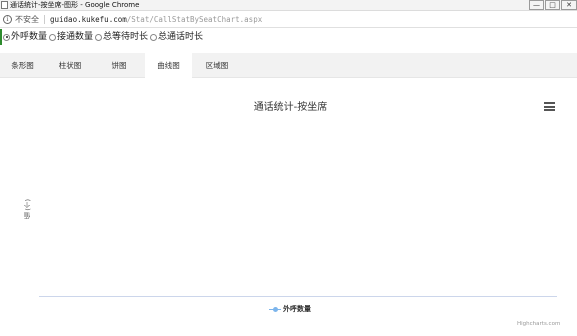 Image resolution: width=577 pixels, height=336 pixels. Describe the element at coordinates (6, 37) in the screenshot. I see `radio-button-checked` at that location.